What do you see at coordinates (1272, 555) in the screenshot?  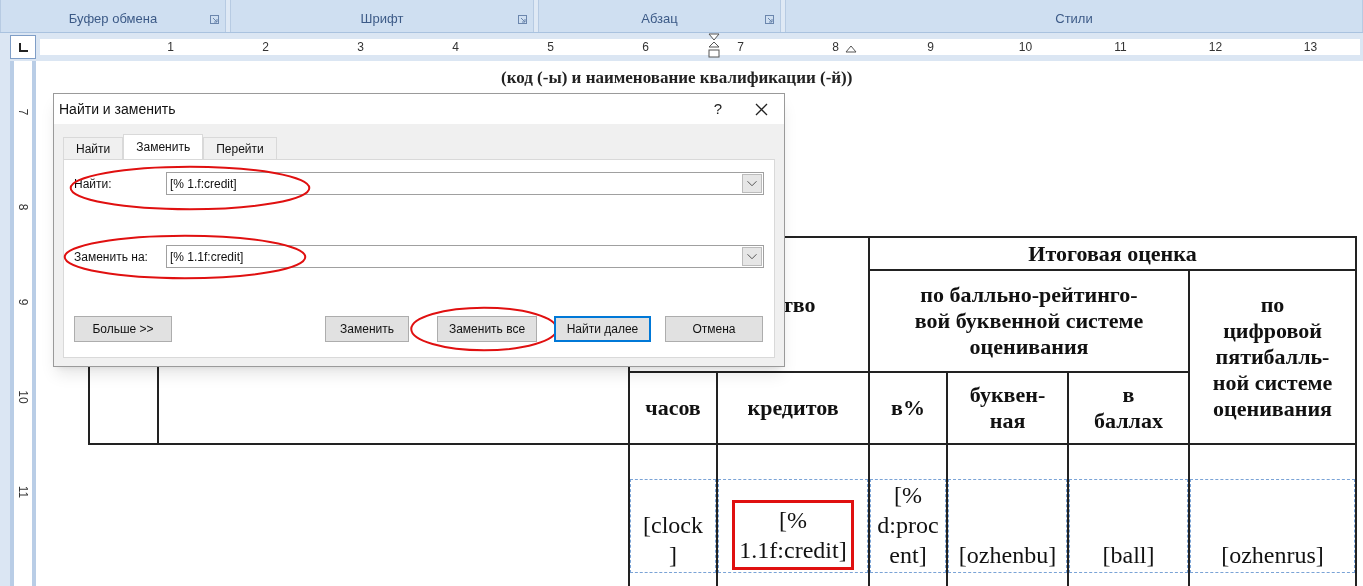 I see `table-cell-text: [ozhenrus]` at bounding box center [1272, 555].